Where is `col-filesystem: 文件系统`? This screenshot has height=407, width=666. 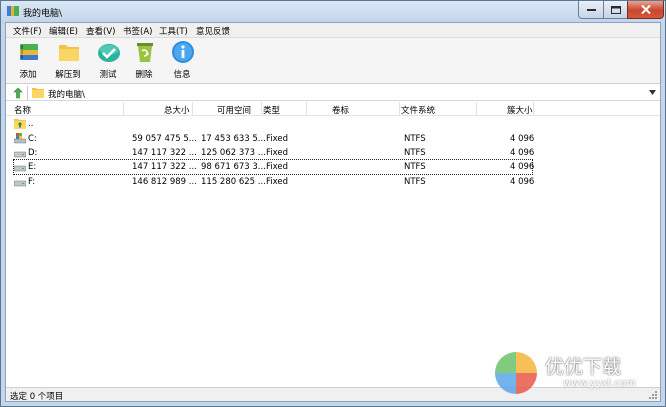 col-filesystem: 文件系统 is located at coordinates (418, 110).